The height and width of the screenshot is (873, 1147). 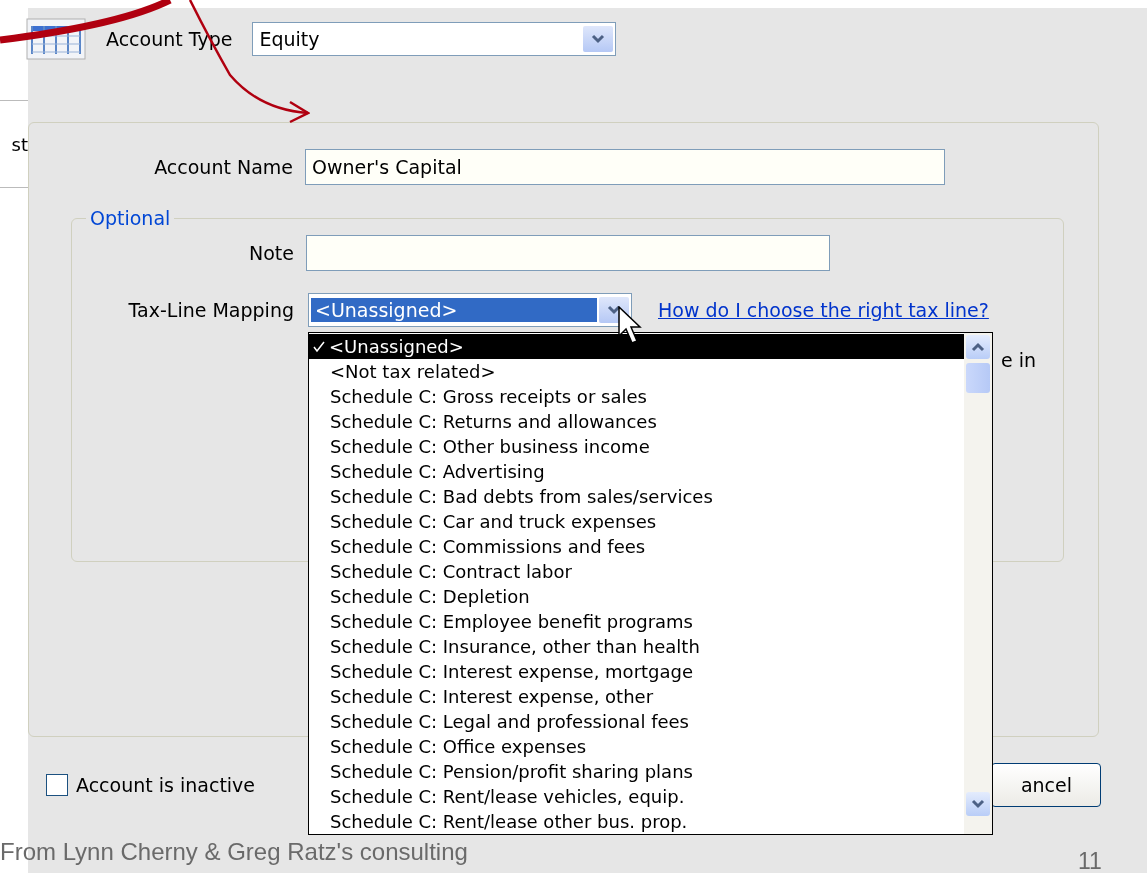 What do you see at coordinates (470, 310) in the screenshot?
I see `tax-line-select: <Unassigned>` at bounding box center [470, 310].